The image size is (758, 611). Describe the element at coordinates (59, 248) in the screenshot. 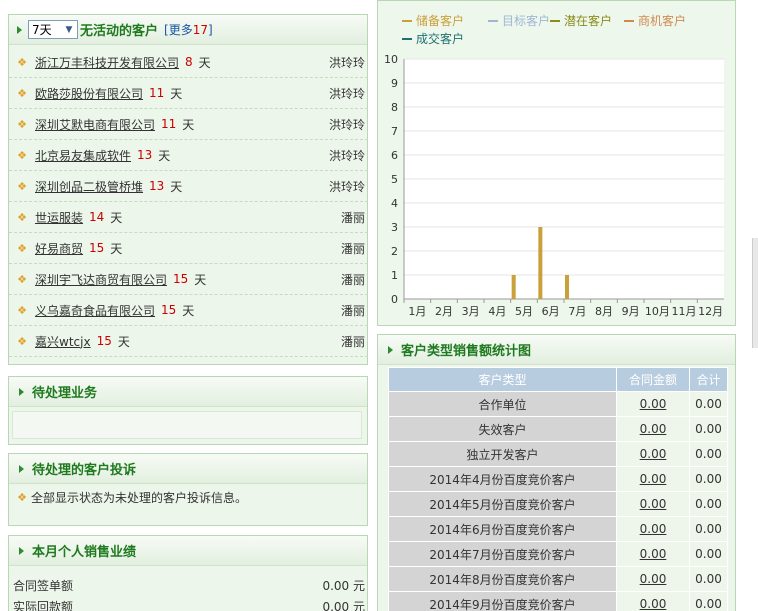

I see `customer-name-link: 好易商贸` at that location.